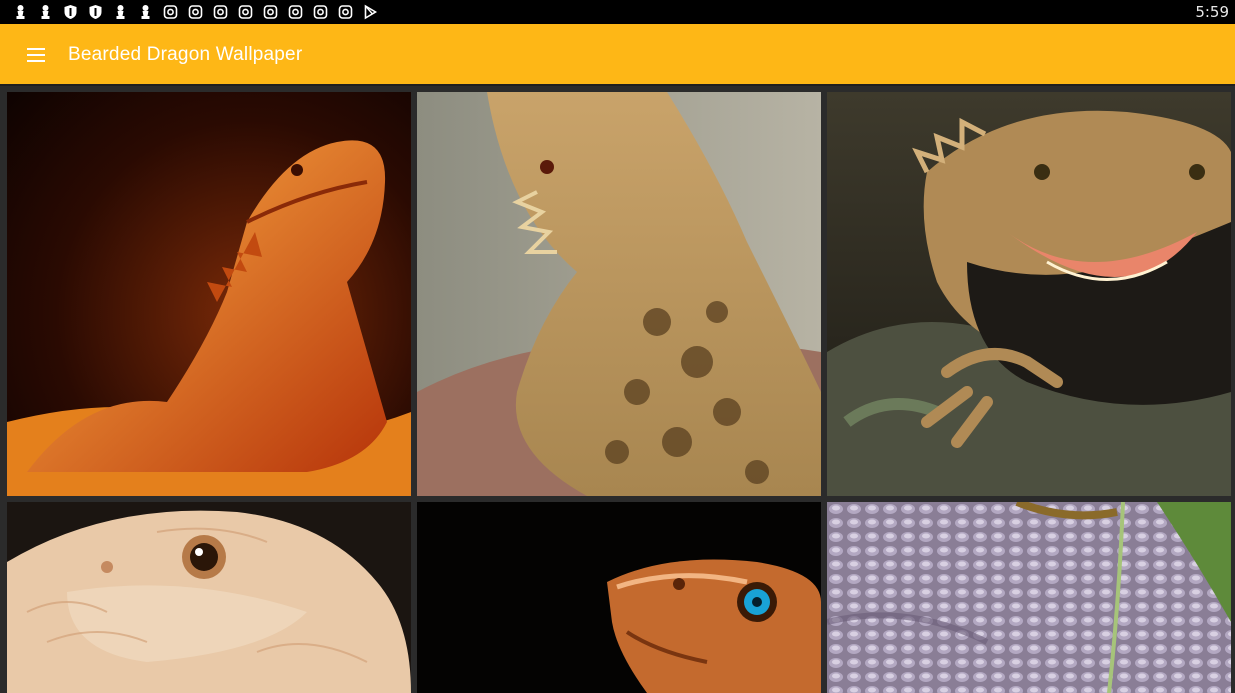 The width and height of the screenshot is (1235, 693). Describe the element at coordinates (37, 55) in the screenshot. I see `hamburger-menu-icon` at that location.